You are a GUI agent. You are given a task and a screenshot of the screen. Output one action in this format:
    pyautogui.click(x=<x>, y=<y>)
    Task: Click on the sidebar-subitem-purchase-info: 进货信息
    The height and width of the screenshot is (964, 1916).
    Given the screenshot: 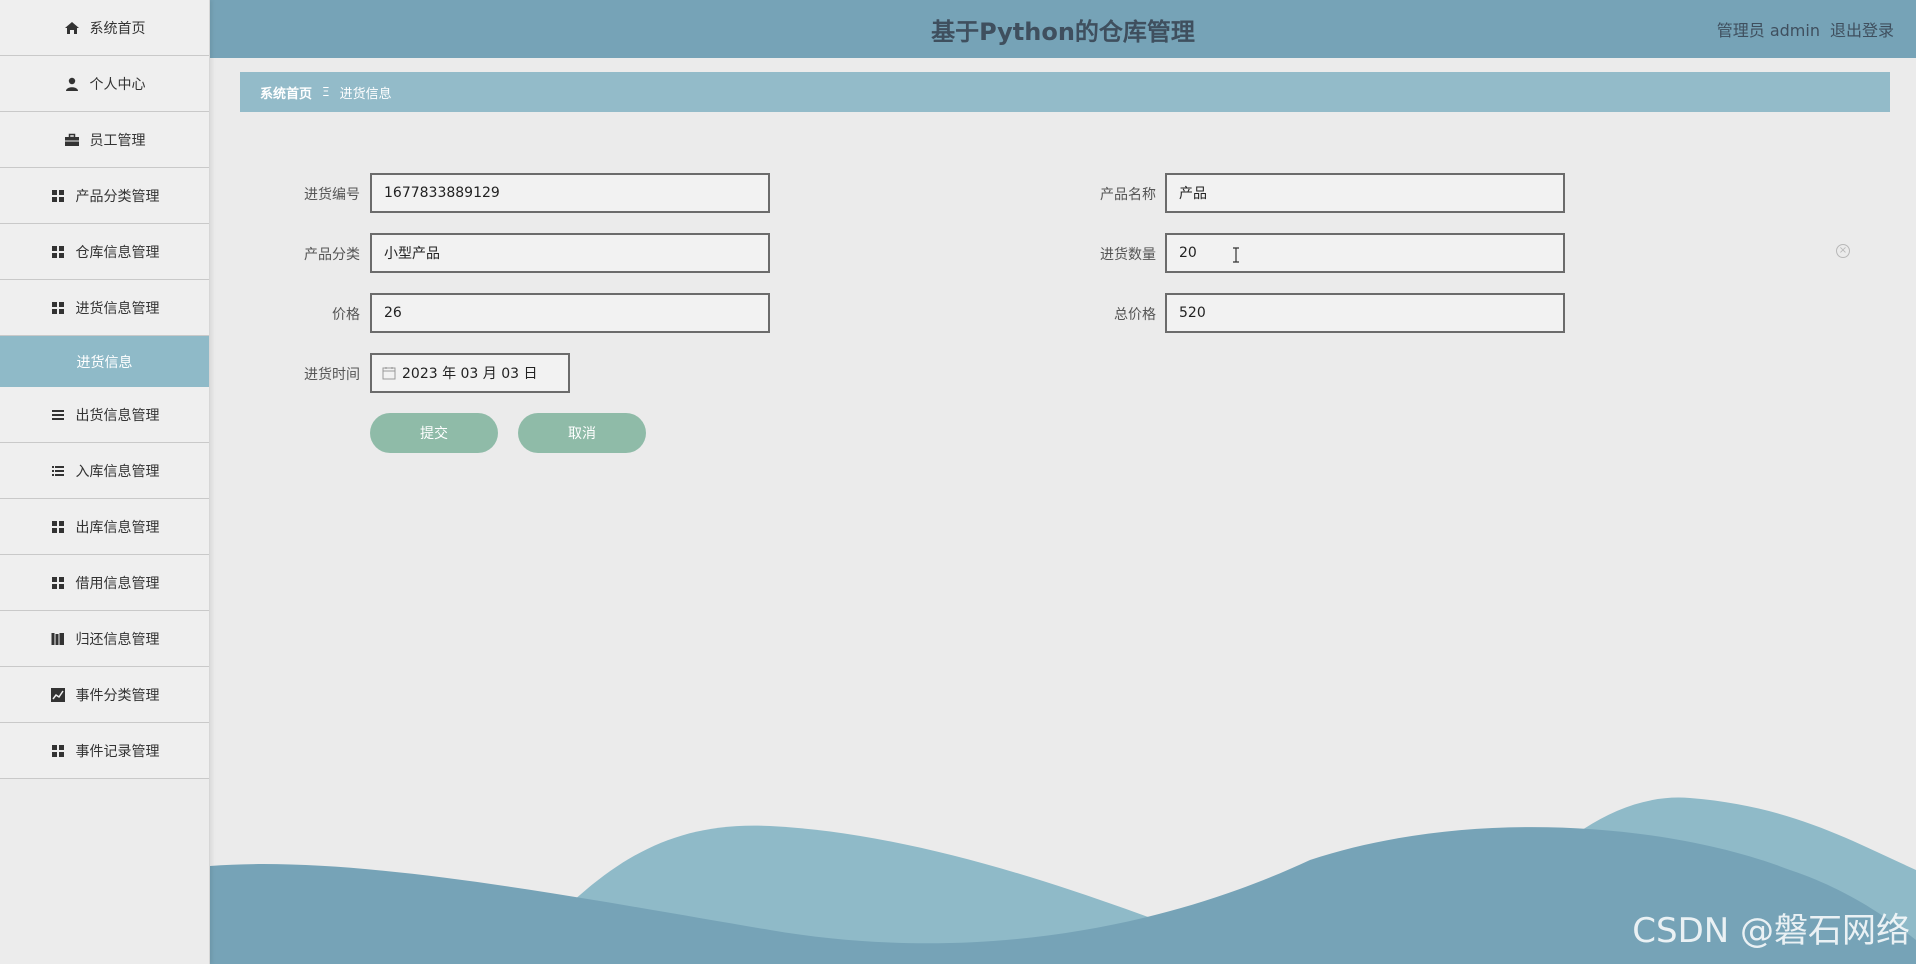 What is the action you would take?
    pyautogui.click(x=104, y=361)
    